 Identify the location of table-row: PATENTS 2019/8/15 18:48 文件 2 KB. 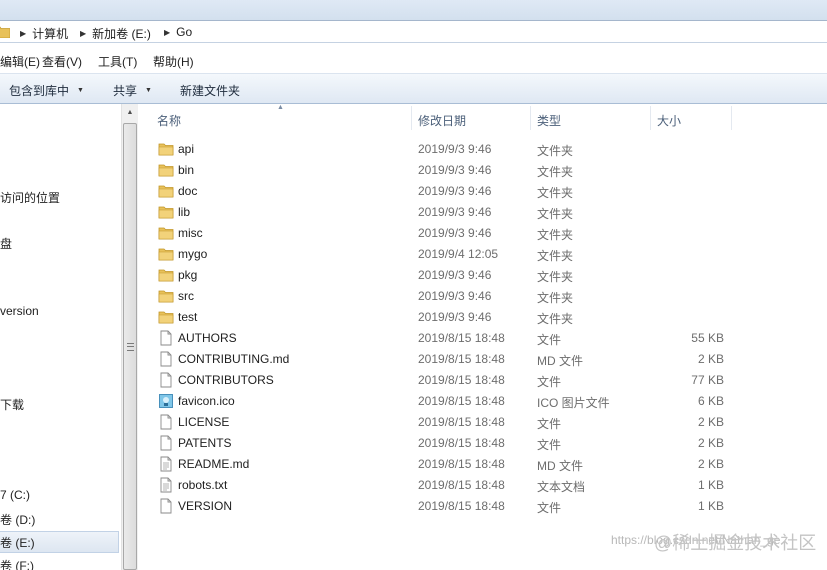
(482, 442).